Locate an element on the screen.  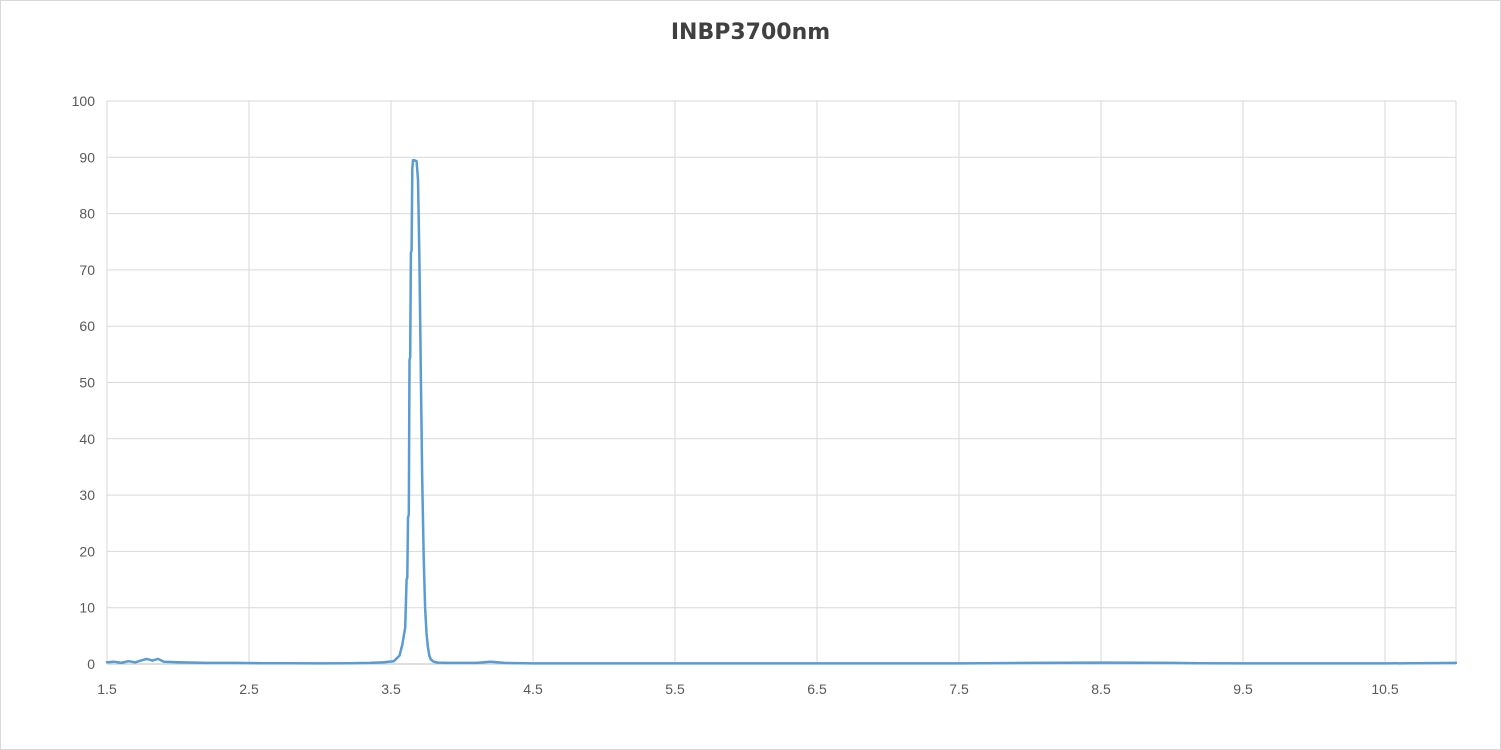
y-tick-label: 50 is located at coordinates (87, 383).